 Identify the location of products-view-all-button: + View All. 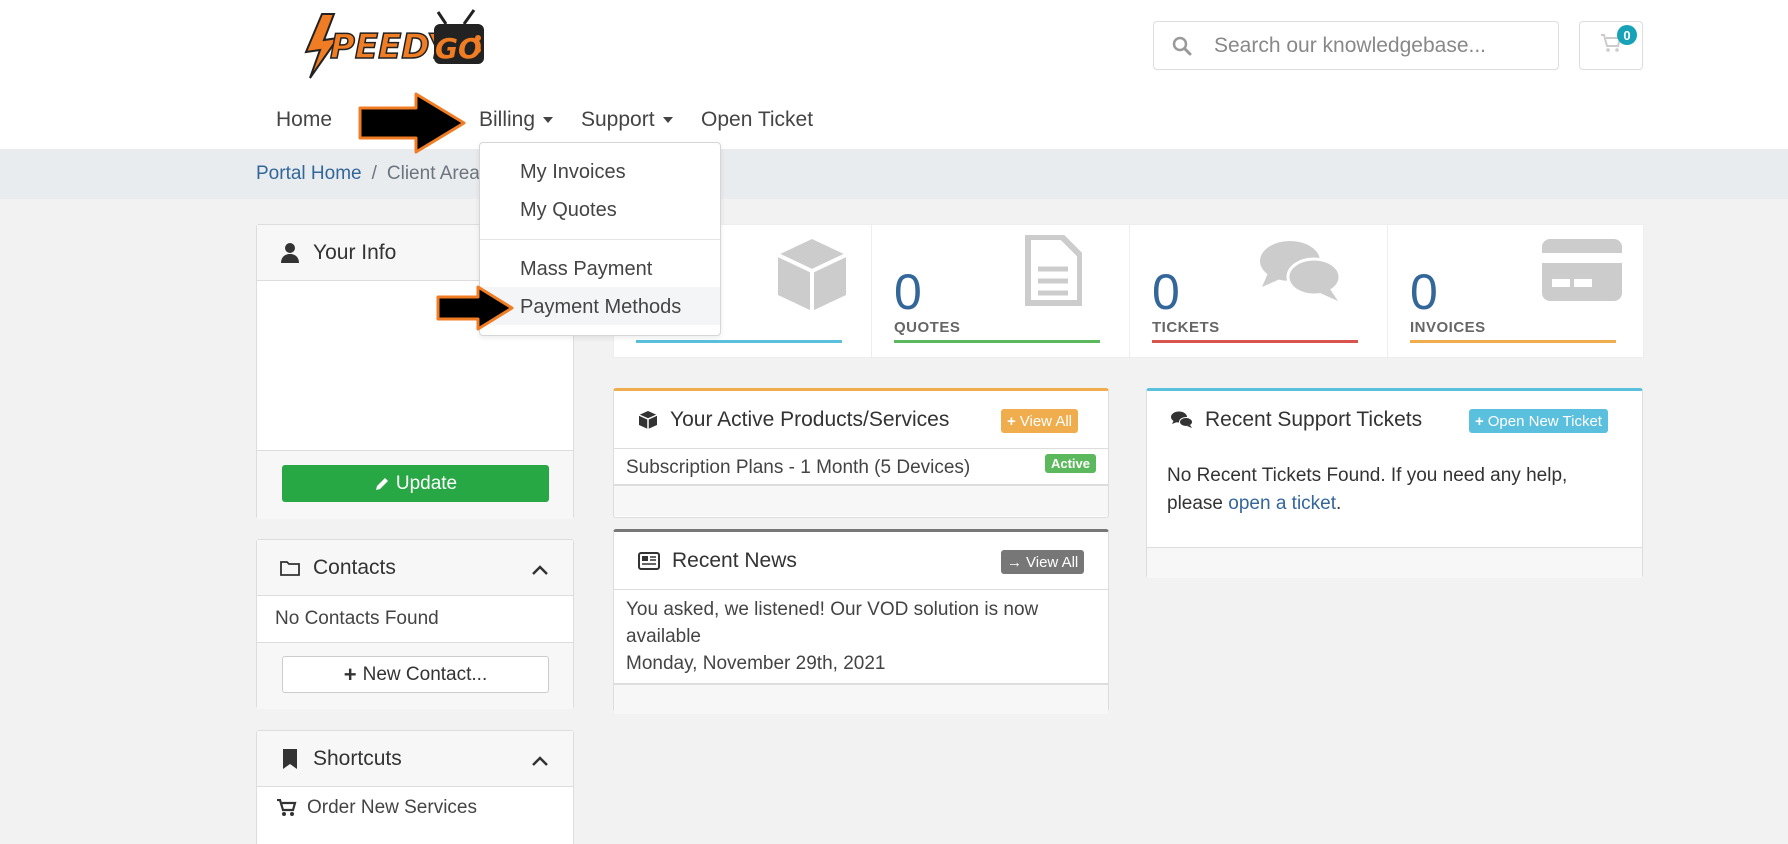
(1040, 421).